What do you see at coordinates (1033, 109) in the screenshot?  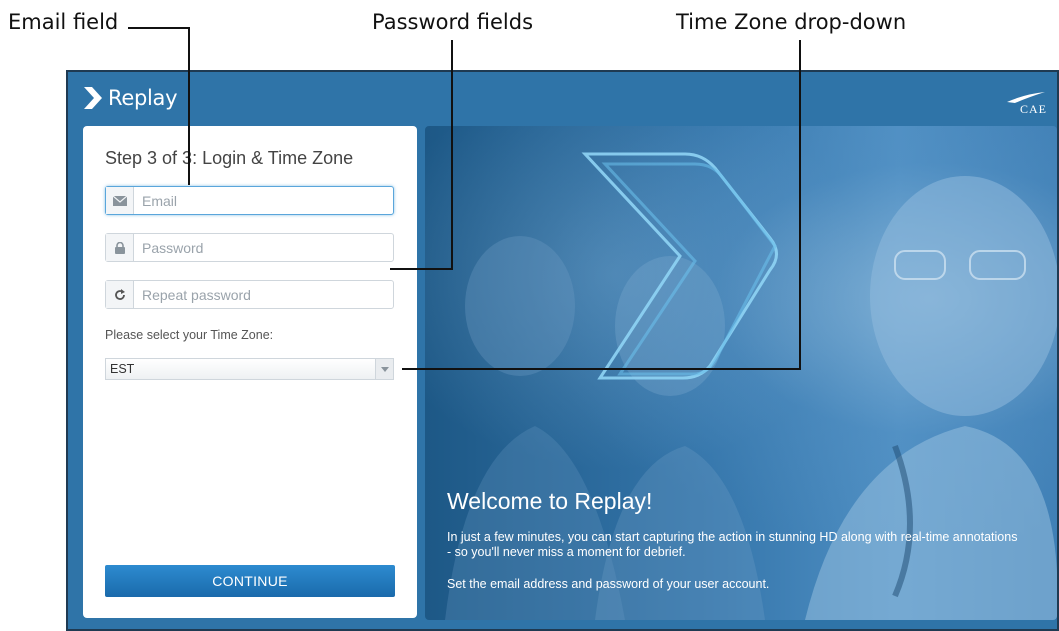 I see `cae-logo-text: CAE` at bounding box center [1033, 109].